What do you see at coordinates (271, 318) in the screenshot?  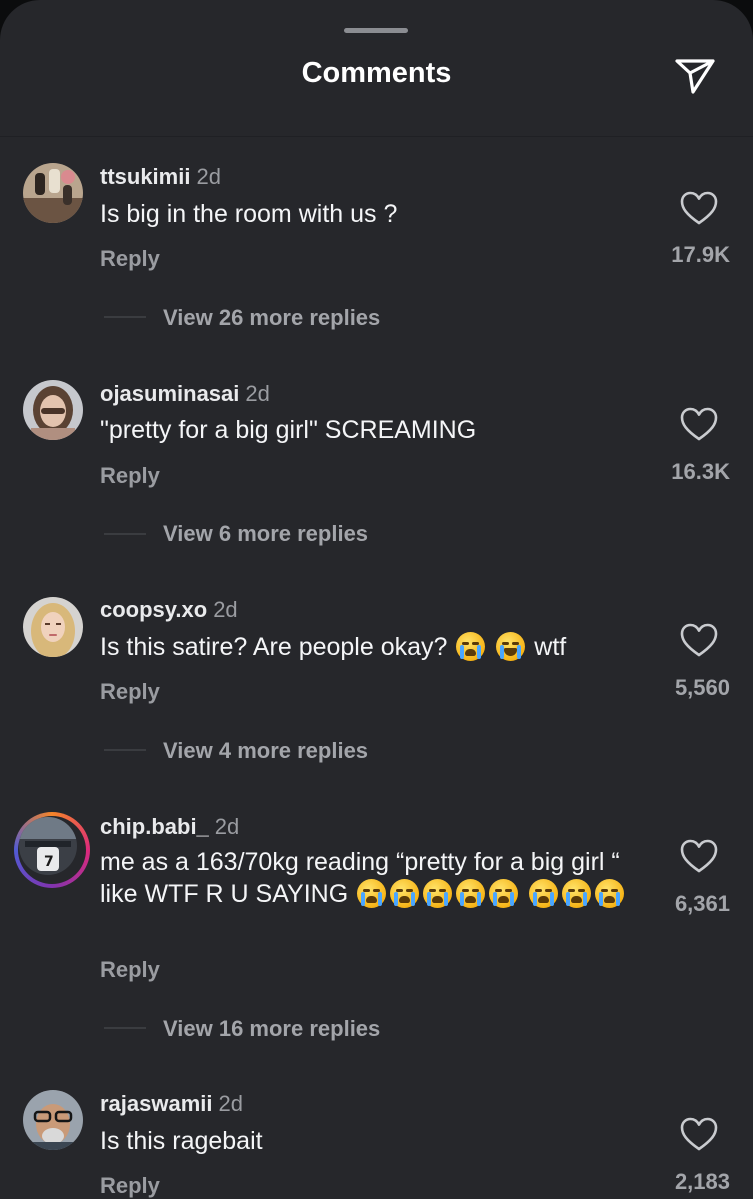 I see `view-more-replies-button: View 26 more replies` at bounding box center [271, 318].